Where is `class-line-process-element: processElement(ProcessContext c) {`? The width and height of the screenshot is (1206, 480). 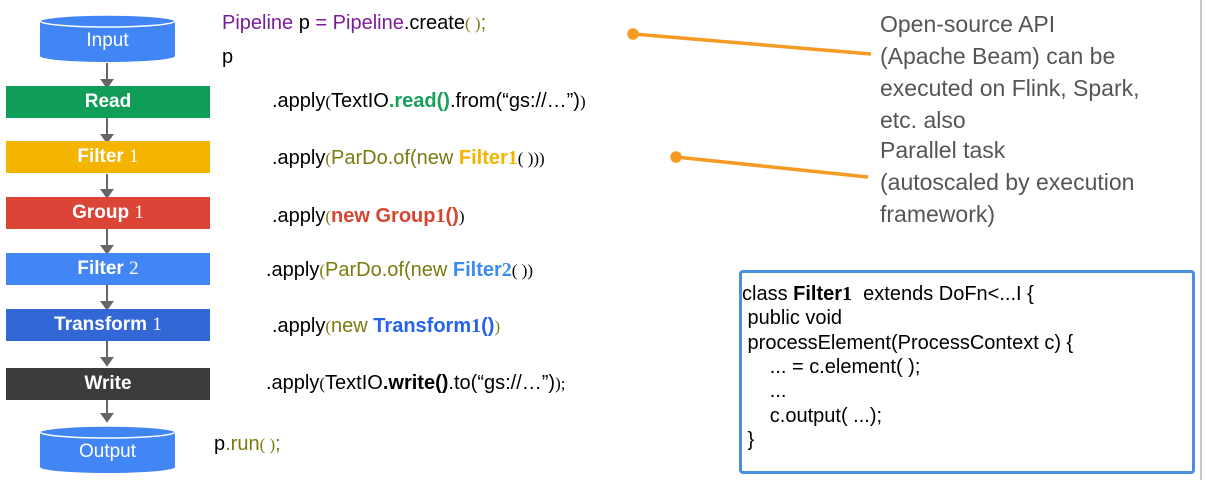
class-line-process-element: processElement(ProcessContext c) { is located at coordinates (908, 343).